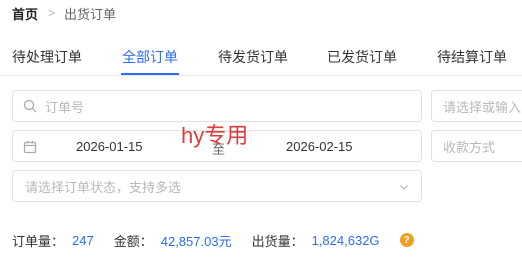 The image size is (522, 278). What do you see at coordinates (47, 57) in the screenshot?
I see `tab-pending: 待处理订单` at bounding box center [47, 57].